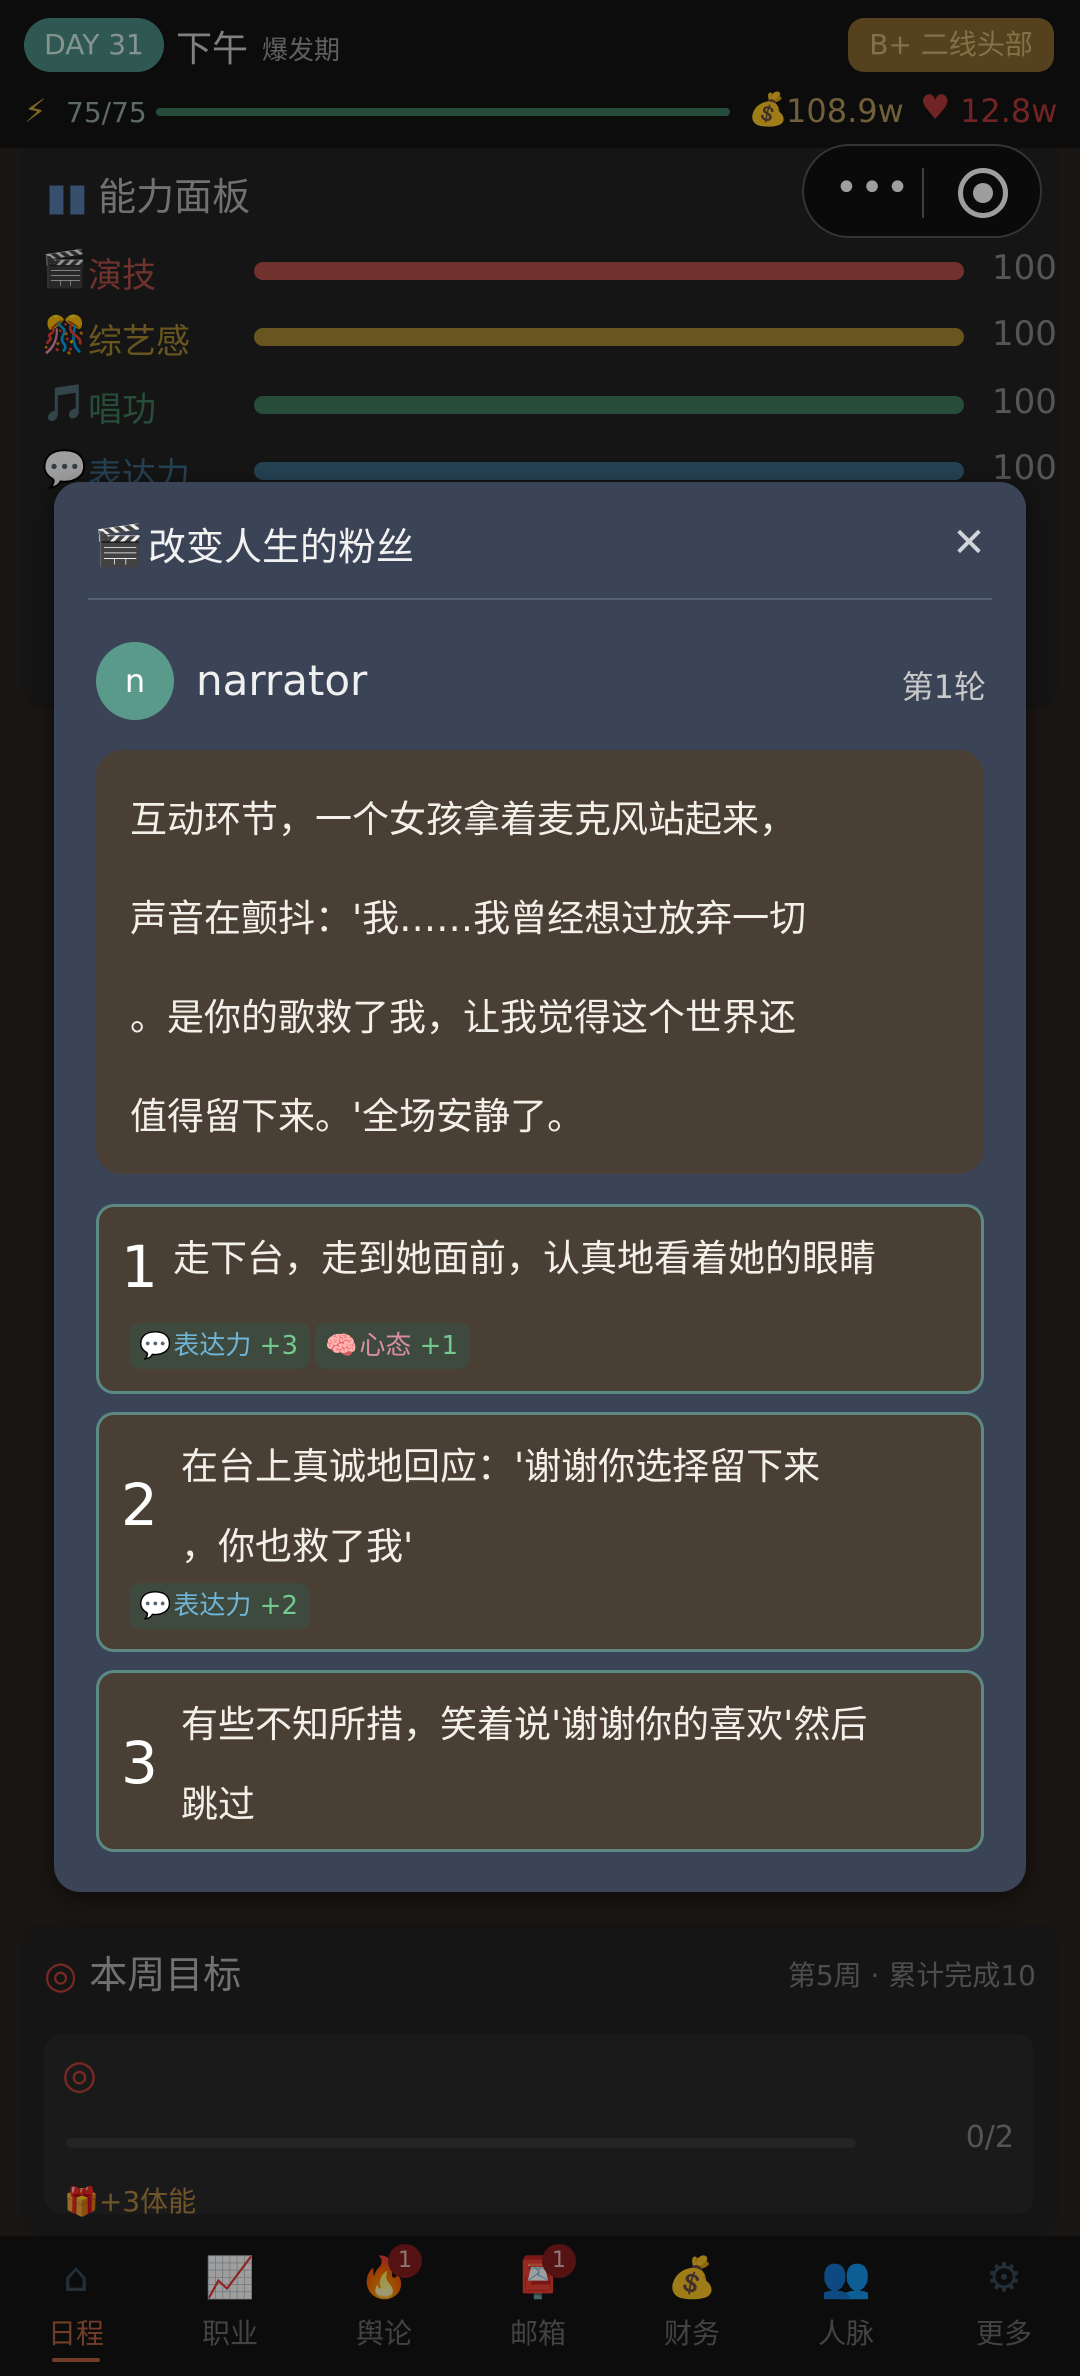 The height and width of the screenshot is (2376, 1080). What do you see at coordinates (278, 1606) in the screenshot?
I see `tag-stat-delta: +2` at bounding box center [278, 1606].